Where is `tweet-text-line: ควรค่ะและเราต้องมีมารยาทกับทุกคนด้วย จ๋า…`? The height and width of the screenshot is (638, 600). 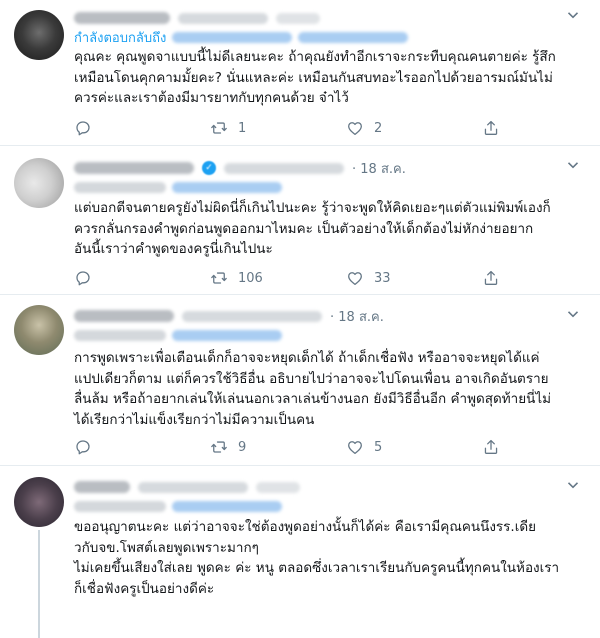 tweet-text-line: ควรค่ะและเราต้องมีมารยาทกับทุกคนด้วย จ๋า… is located at coordinates (211, 98).